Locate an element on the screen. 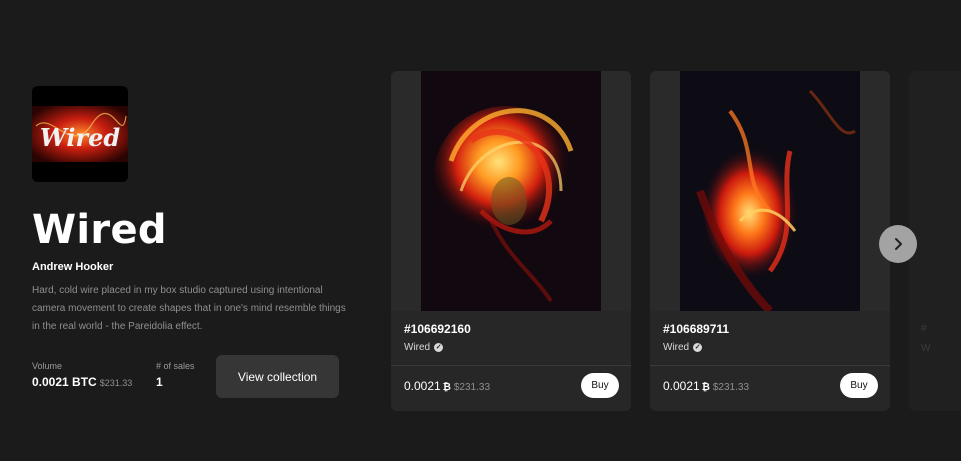 The height and width of the screenshot is (461, 961). sales-value: 1 is located at coordinates (159, 382).